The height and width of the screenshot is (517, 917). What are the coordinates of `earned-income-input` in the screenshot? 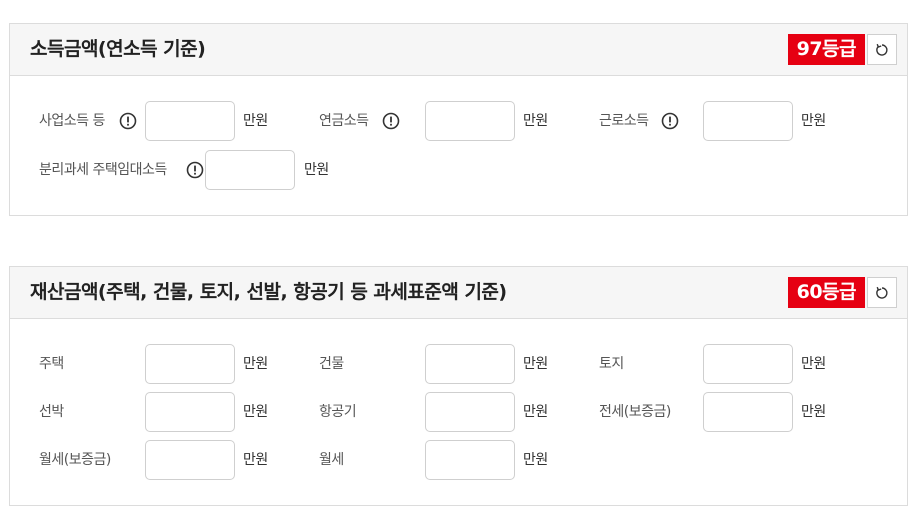 It's located at (748, 121).